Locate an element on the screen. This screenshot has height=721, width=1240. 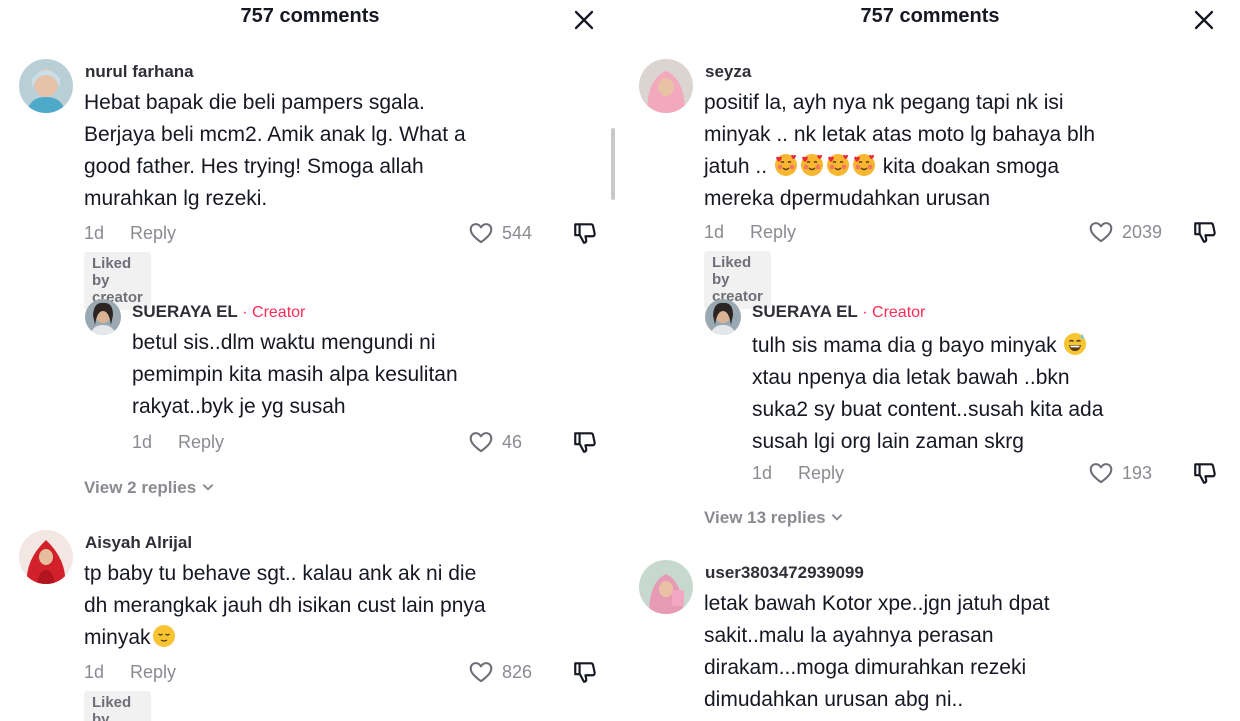
view-replies-button: View 2 replies is located at coordinates (149, 488).